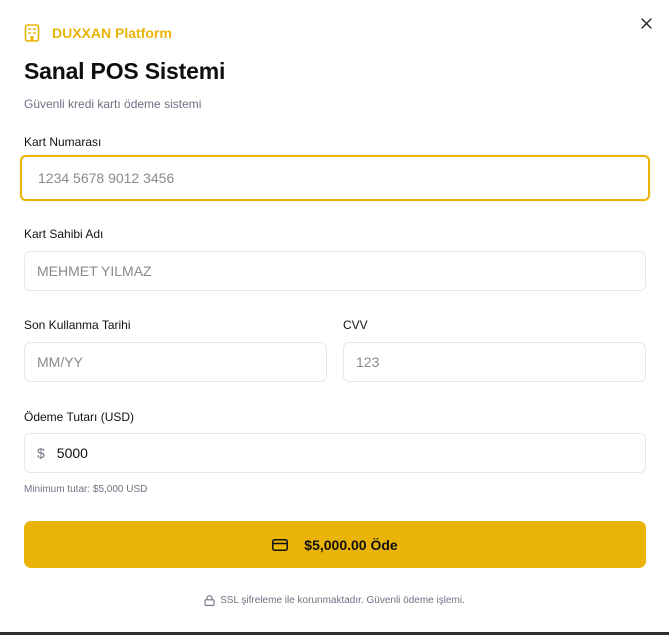 The height and width of the screenshot is (635, 669). I want to click on cvv-label: CVV, so click(355, 325).